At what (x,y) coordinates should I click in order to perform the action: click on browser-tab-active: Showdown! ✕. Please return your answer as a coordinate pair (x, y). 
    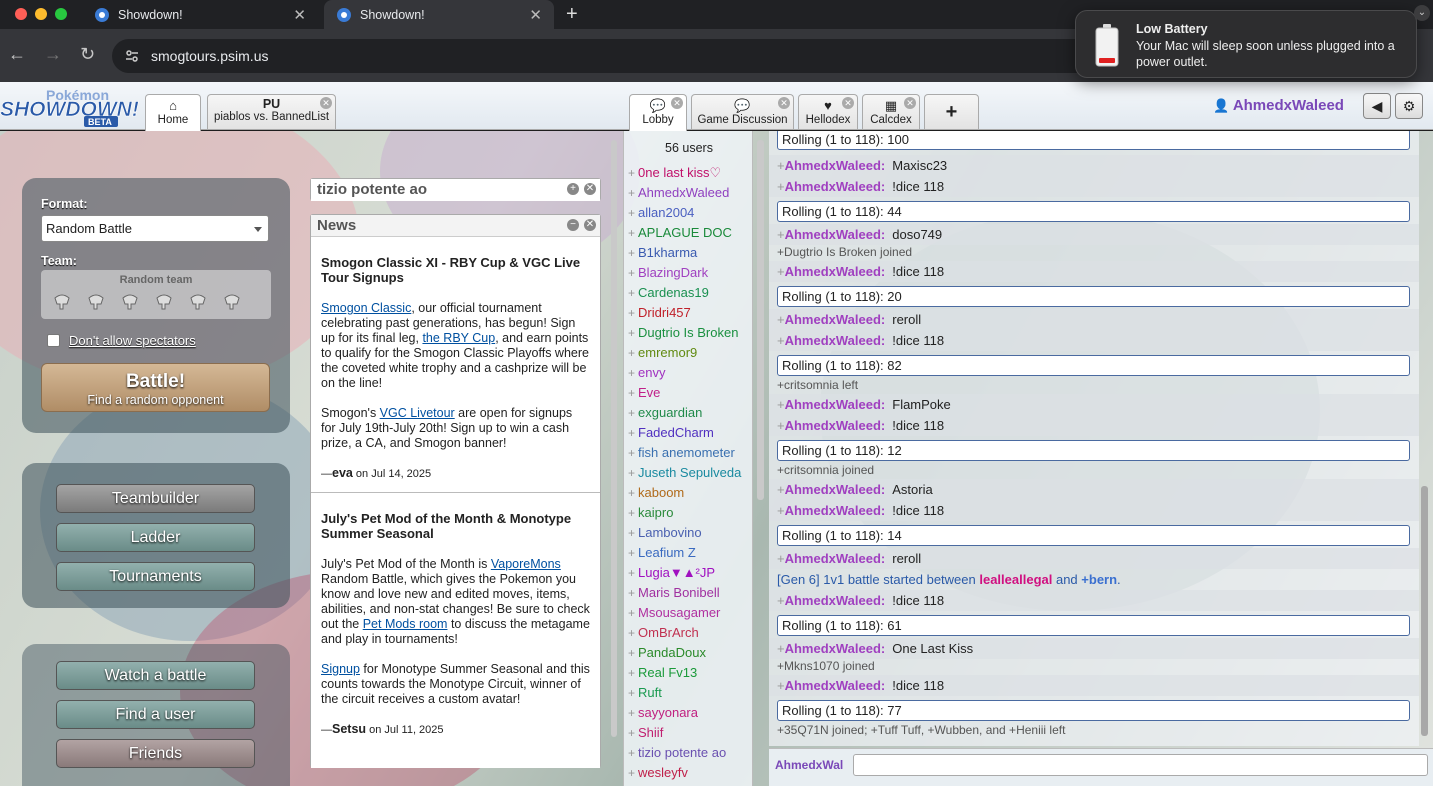
    Looking at the image, I should click on (439, 14).